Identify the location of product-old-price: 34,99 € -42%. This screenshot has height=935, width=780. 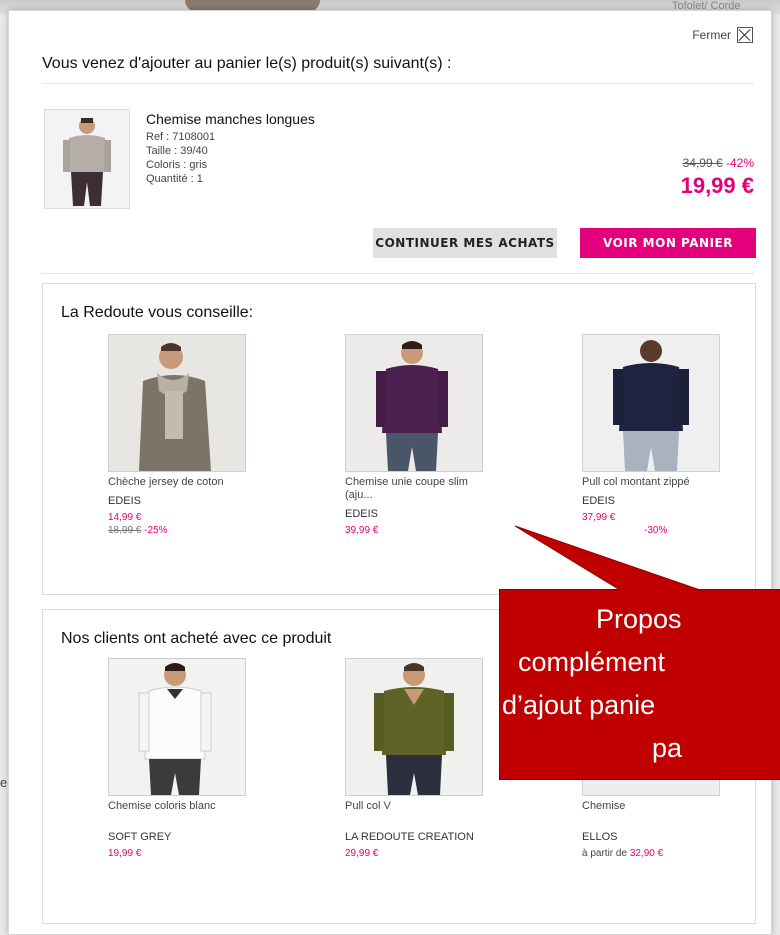
(718, 163).